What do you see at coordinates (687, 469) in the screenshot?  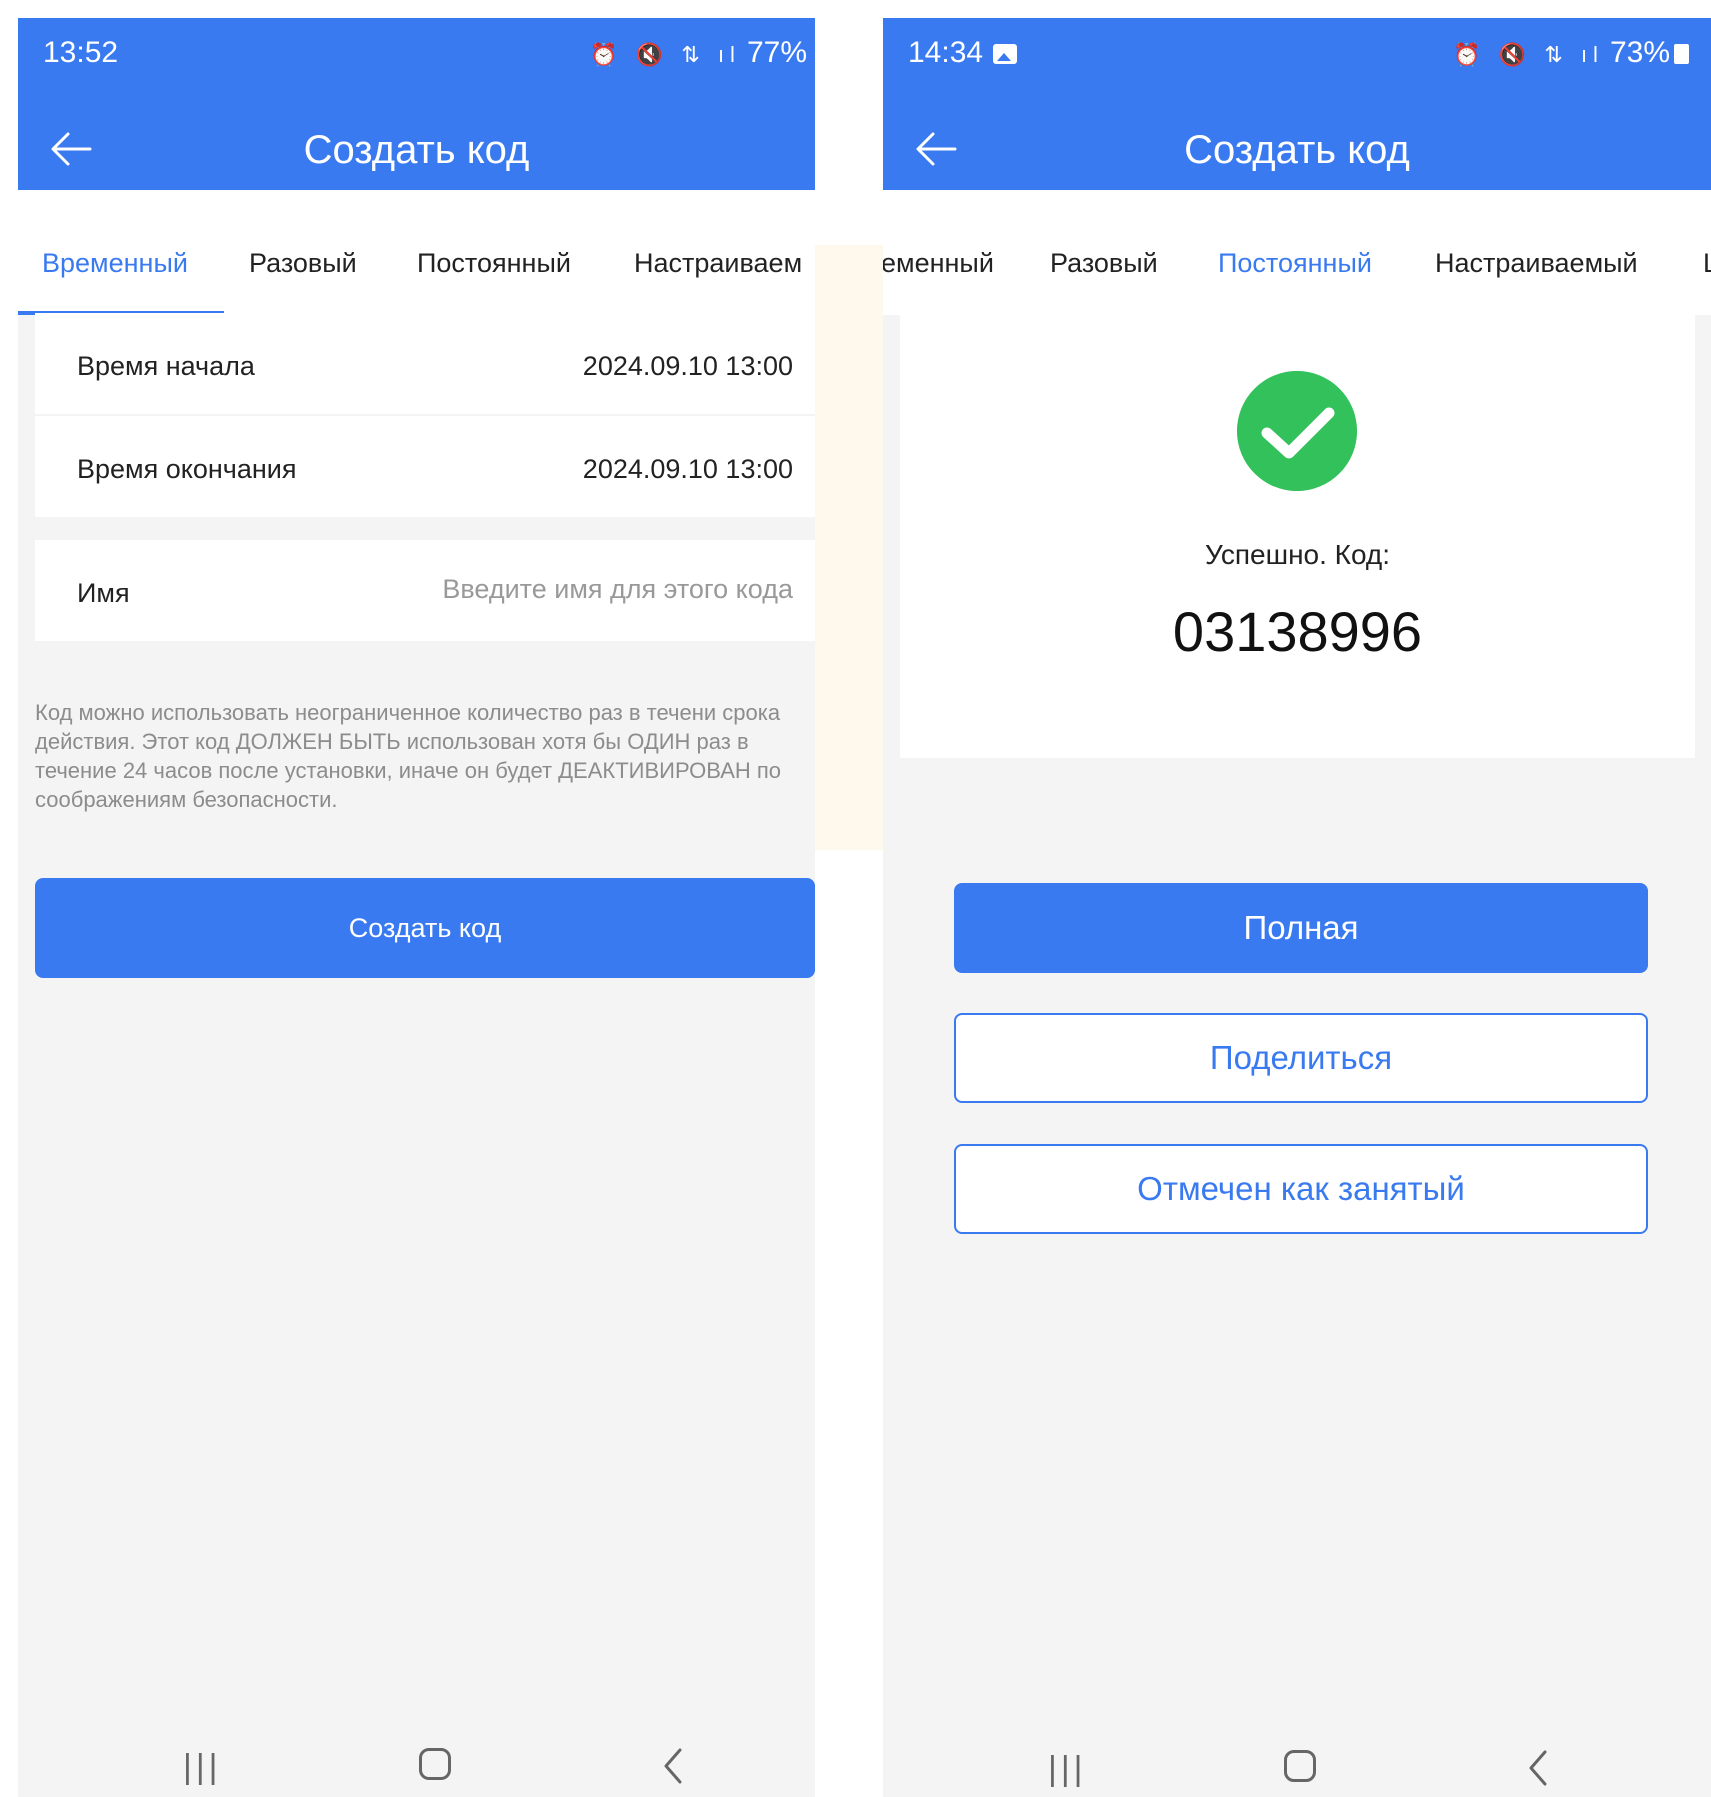 I see `end-time-value: 2024.09.10 13:00` at bounding box center [687, 469].